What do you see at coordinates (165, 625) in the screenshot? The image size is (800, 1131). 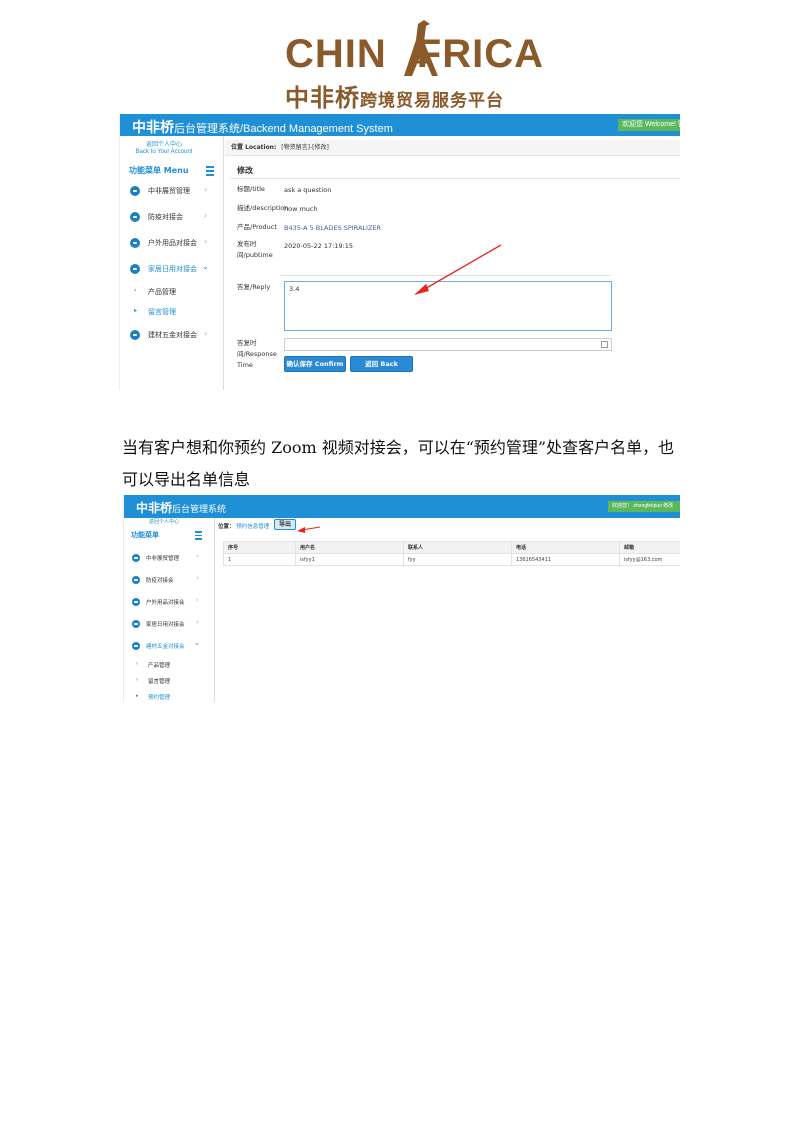 I see `sidebar-item-label: 家居日用对接会` at bounding box center [165, 625].